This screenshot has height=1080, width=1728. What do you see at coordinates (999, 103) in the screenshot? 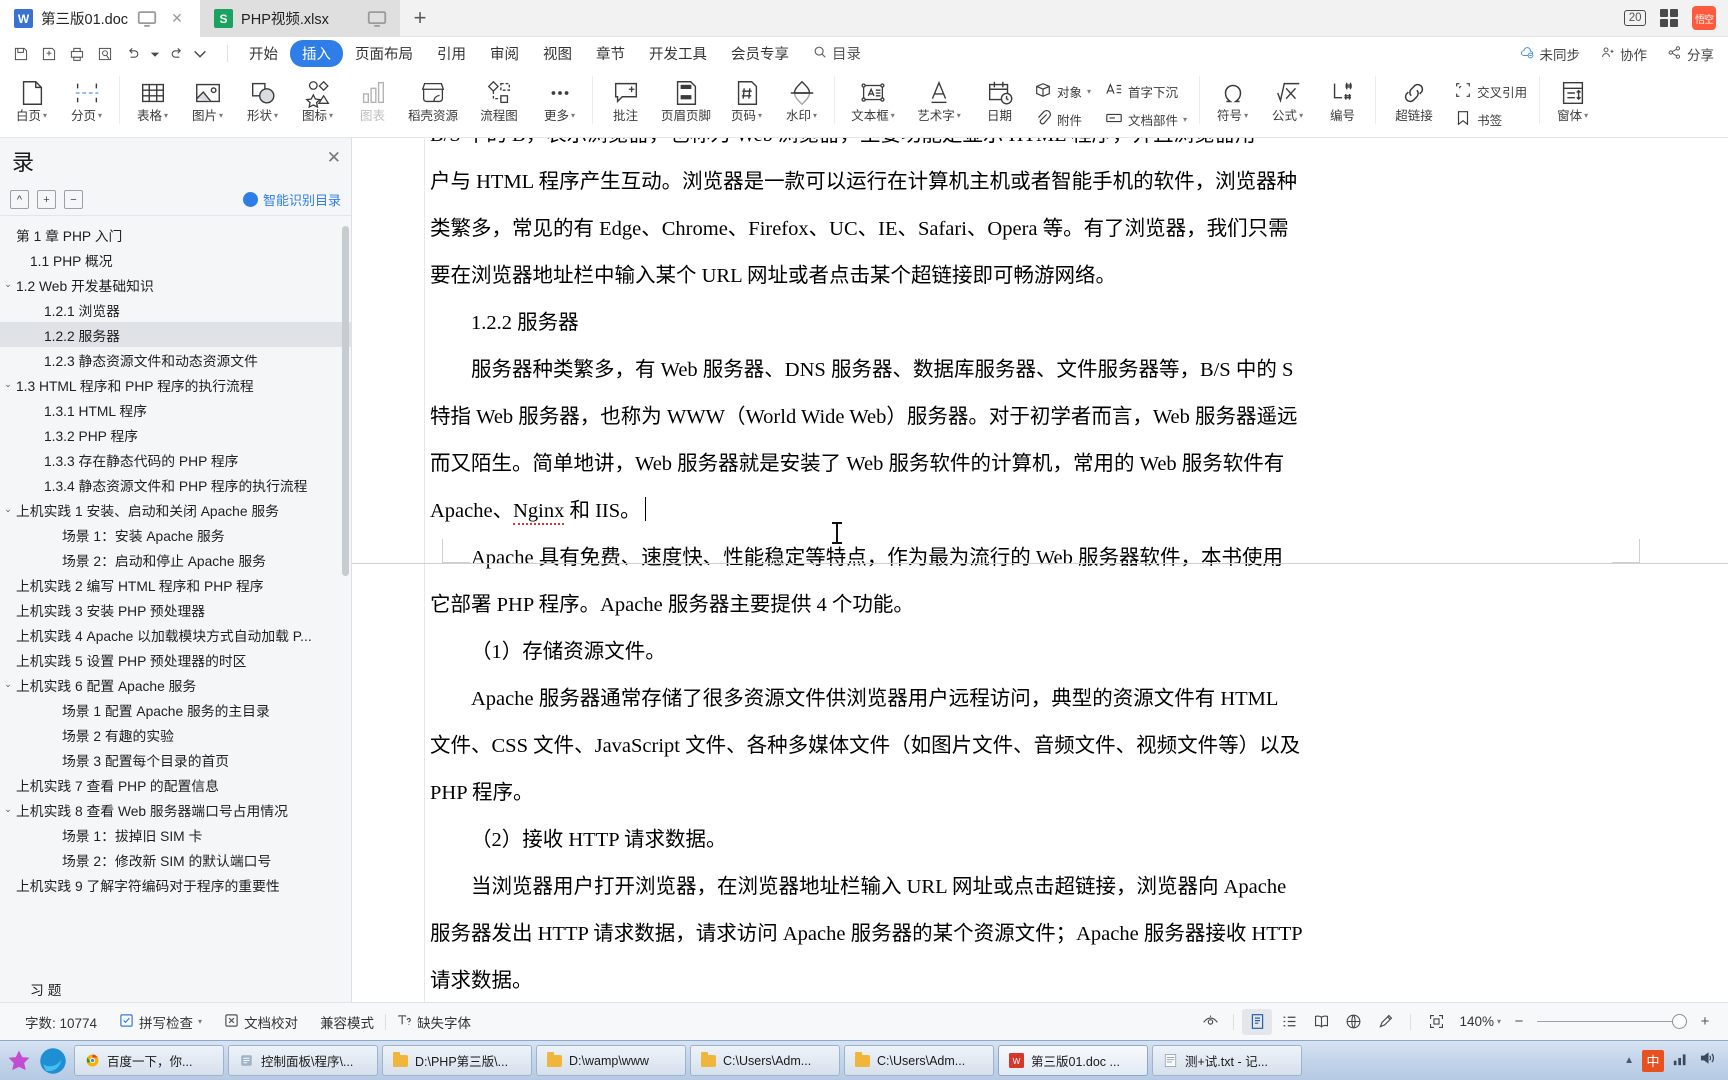
I see `ribbon-date: 日期` at bounding box center [999, 103].